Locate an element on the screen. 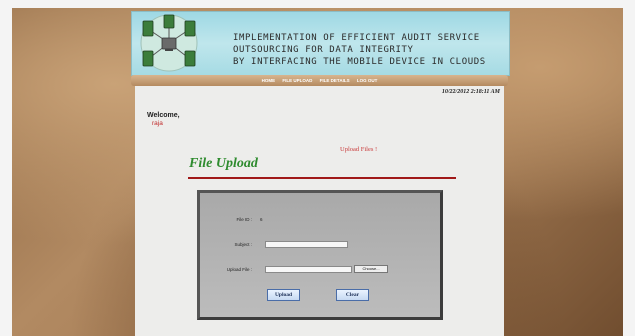 The width and height of the screenshot is (635, 336). title-divider is located at coordinates (322, 178).